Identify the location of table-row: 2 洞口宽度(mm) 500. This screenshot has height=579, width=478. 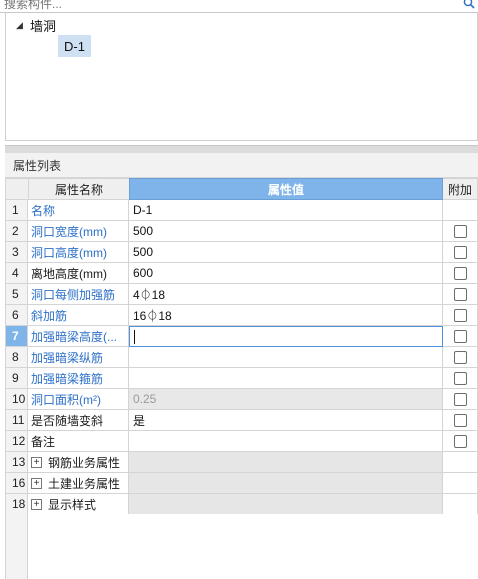
(241, 231).